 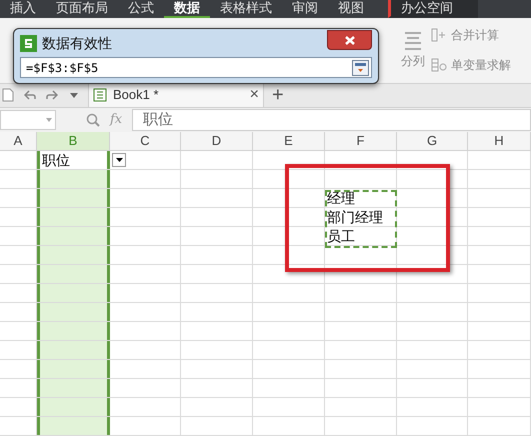 I want to click on redo-icon, so click(x=52, y=95).